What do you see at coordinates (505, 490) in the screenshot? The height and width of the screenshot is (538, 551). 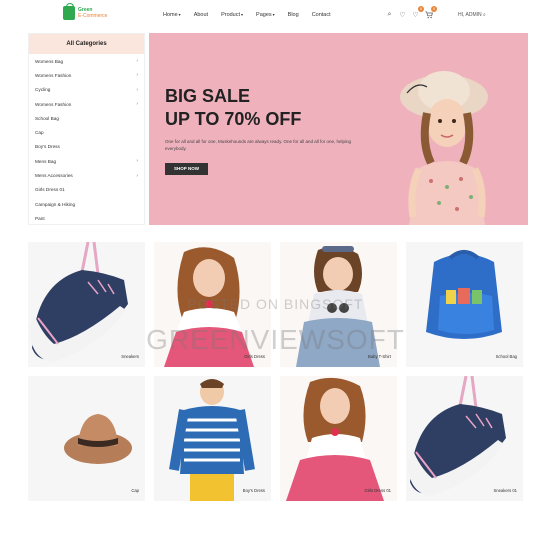 I see `product-label: Sneakers 01` at bounding box center [505, 490].